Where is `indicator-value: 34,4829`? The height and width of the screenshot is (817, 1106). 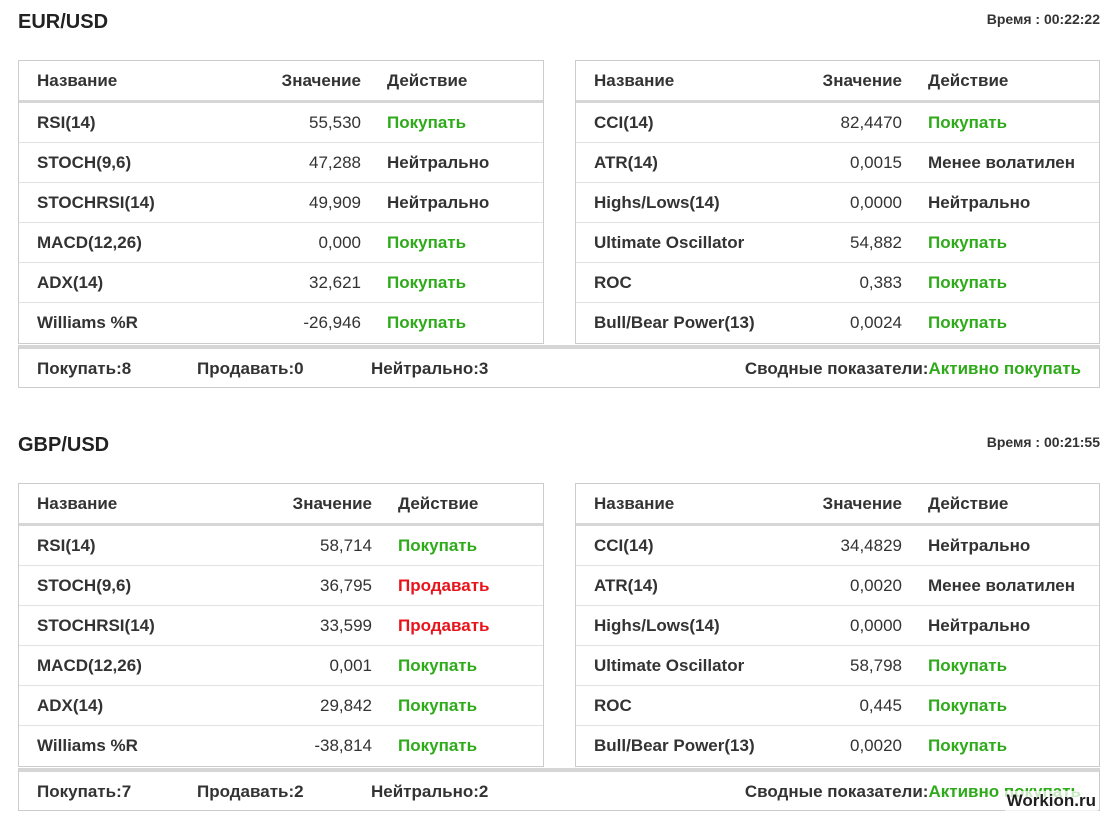 indicator-value: 34,4829 is located at coordinates (871, 545).